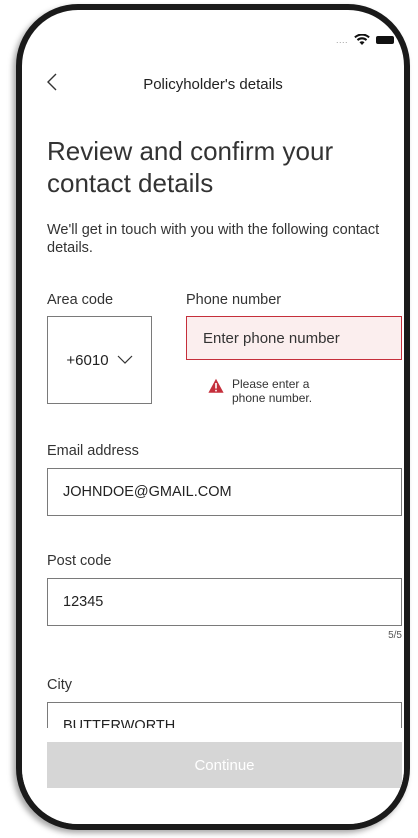 Image resolution: width=418 pixels, height=838 pixels. What do you see at coordinates (216, 385) in the screenshot?
I see `warning-icon` at bounding box center [216, 385].